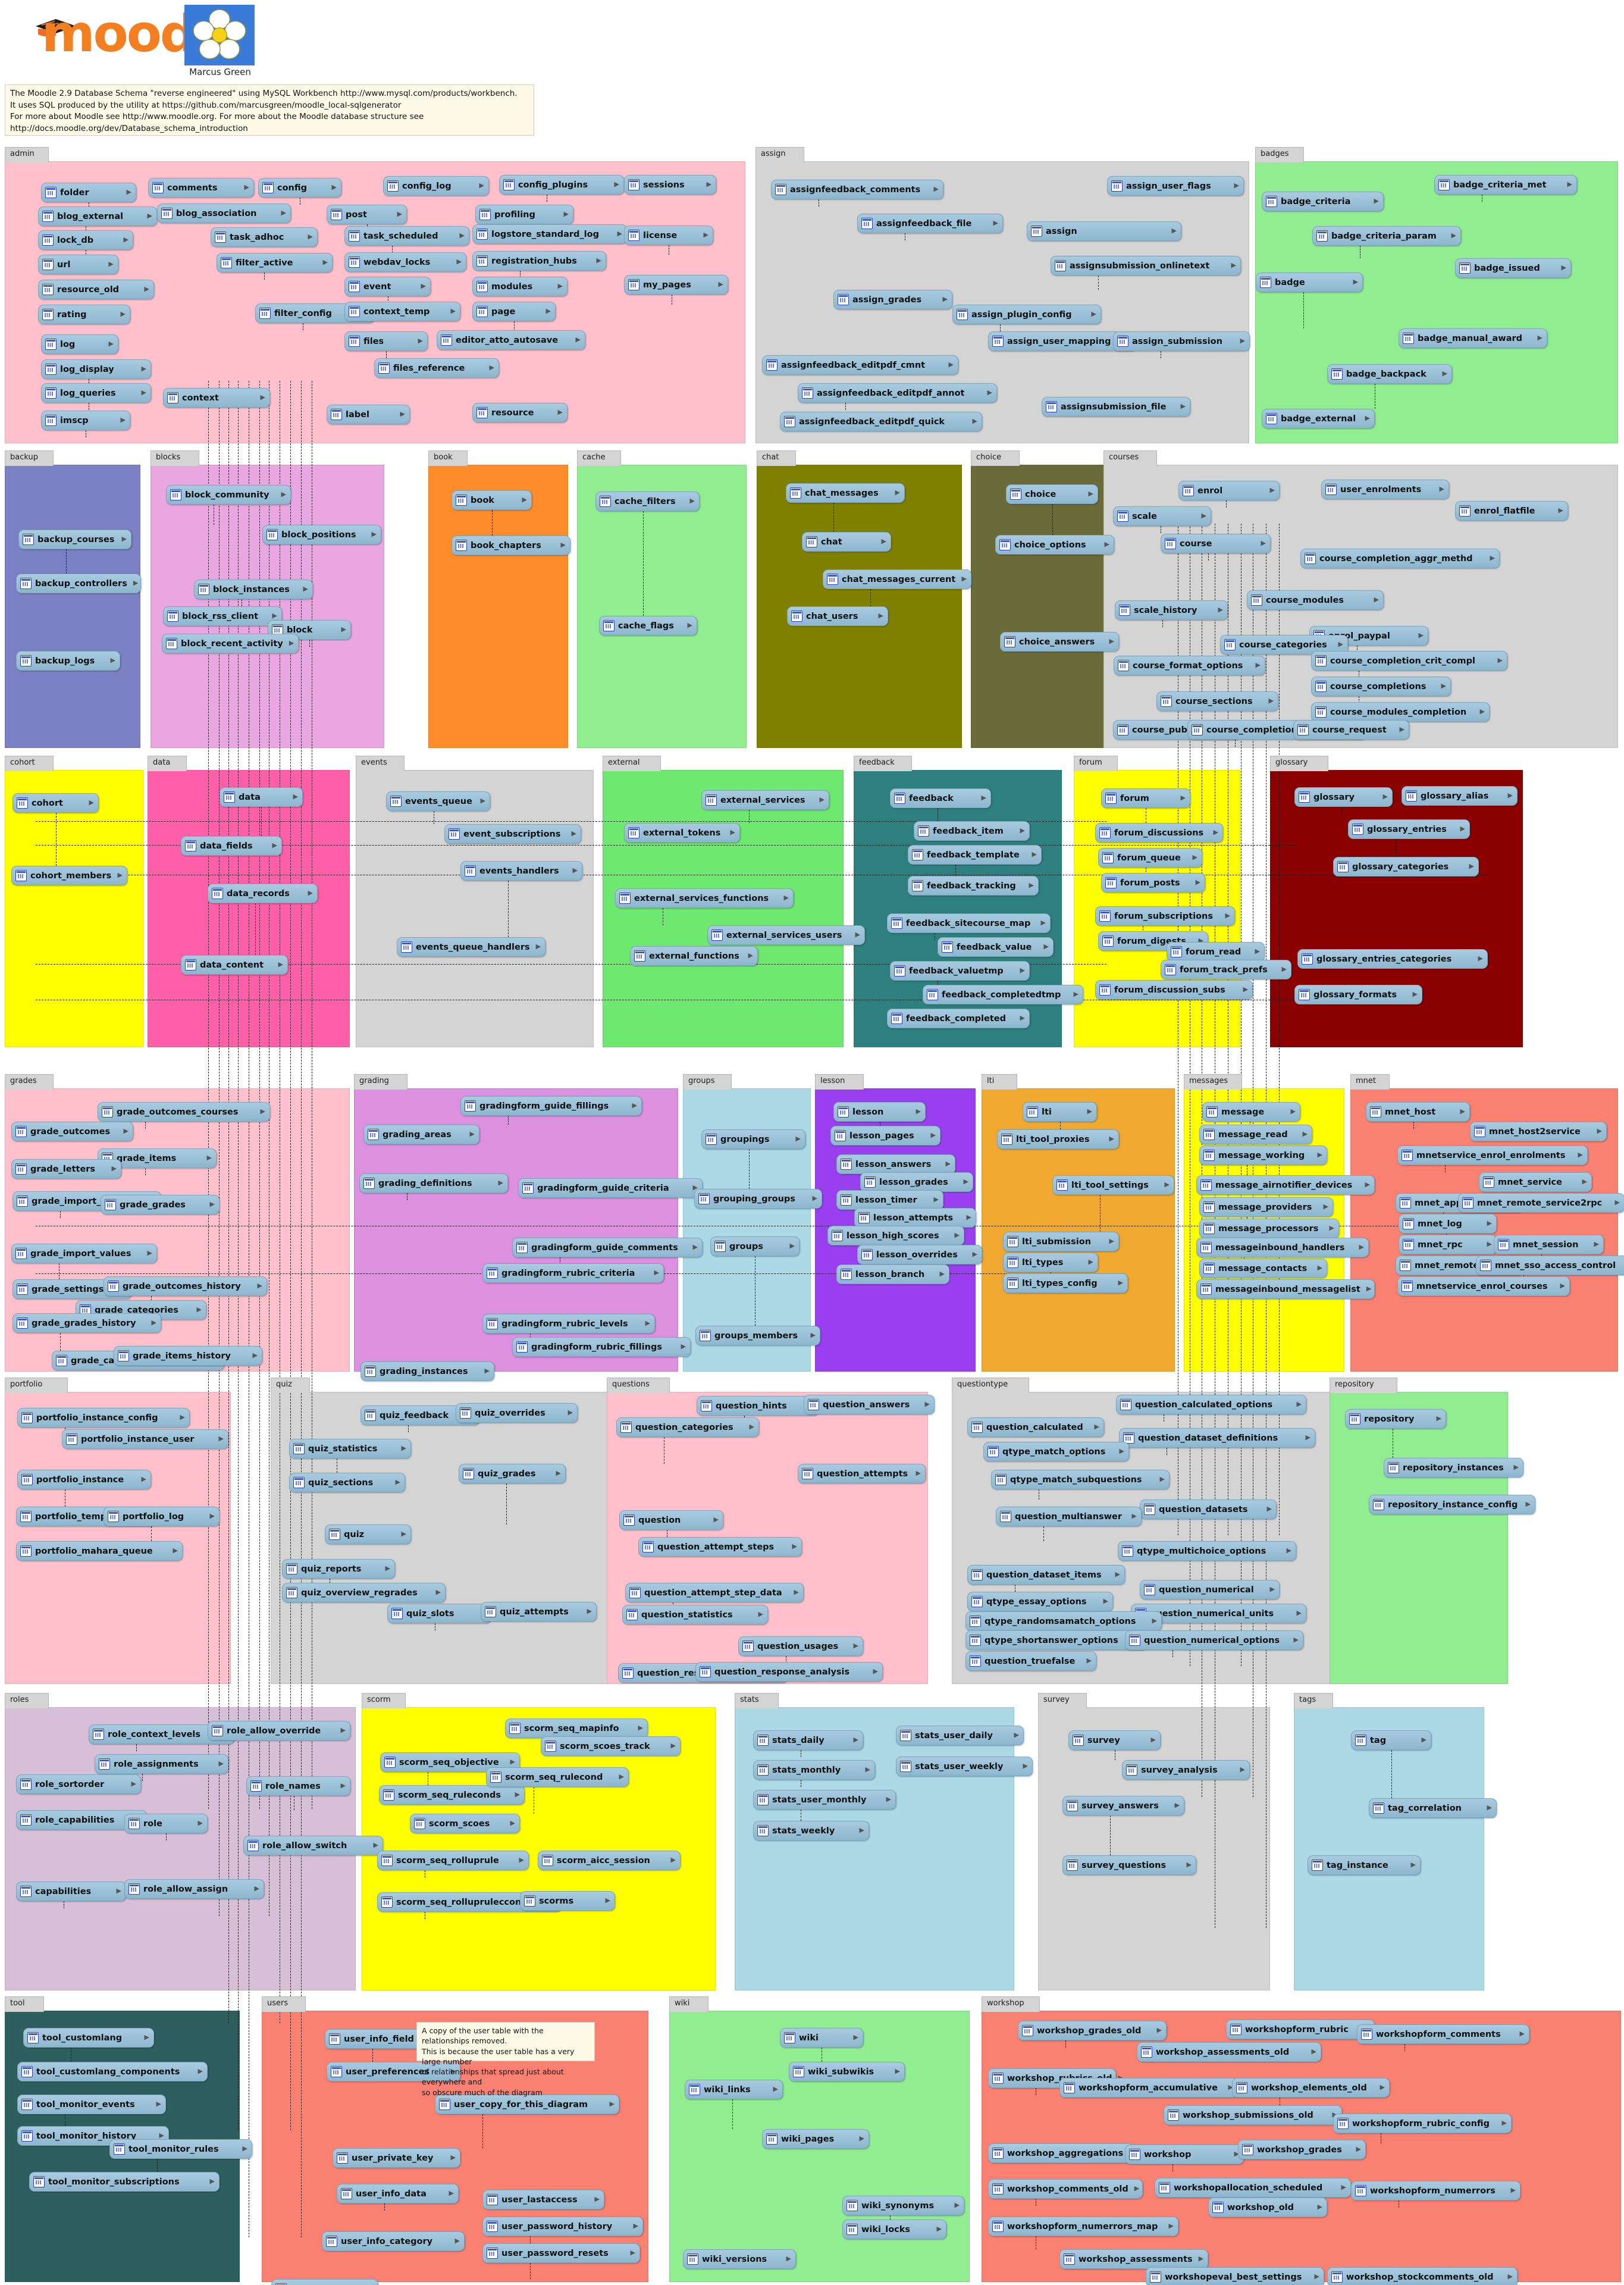 Image resolution: width=1624 pixels, height=2285 pixels. What do you see at coordinates (124, 2182) in the screenshot?
I see `table-node-tool_monitor_subscriptions: tool_monitor_subscriptions ▶` at bounding box center [124, 2182].